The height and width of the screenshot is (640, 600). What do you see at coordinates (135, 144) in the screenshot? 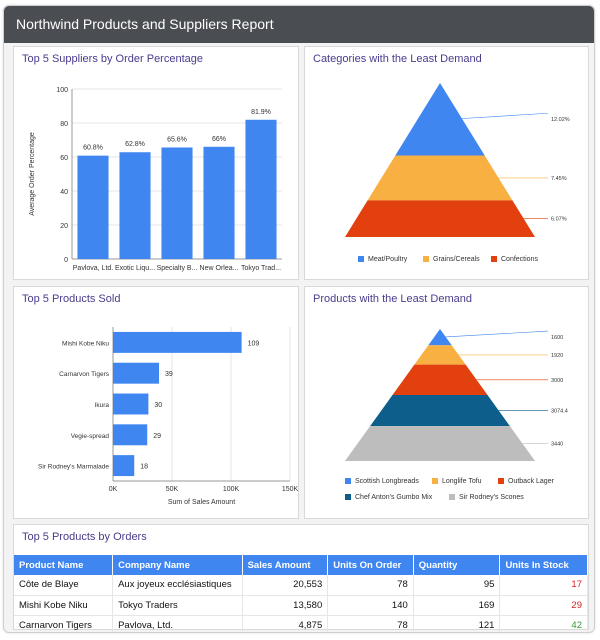
I see `bar-data-label: 62.8%` at bounding box center [135, 144].